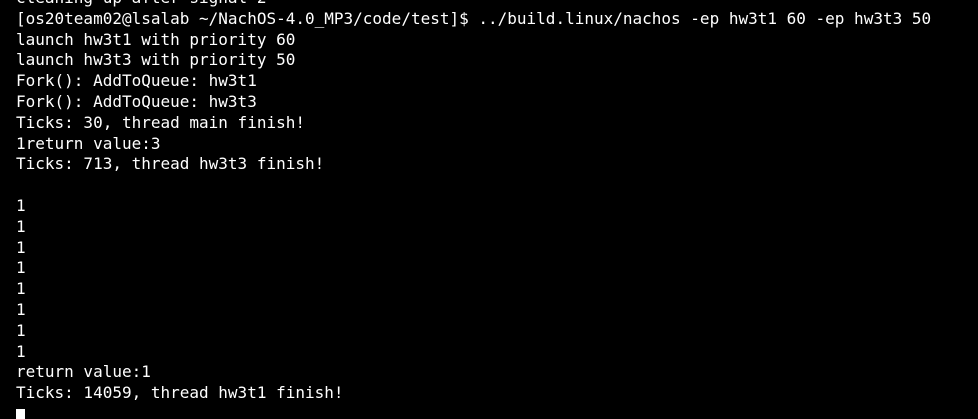 This screenshot has height=419, width=978. I want to click on output-line: Fork(): AddToQueue: hw3t3, so click(136, 101).